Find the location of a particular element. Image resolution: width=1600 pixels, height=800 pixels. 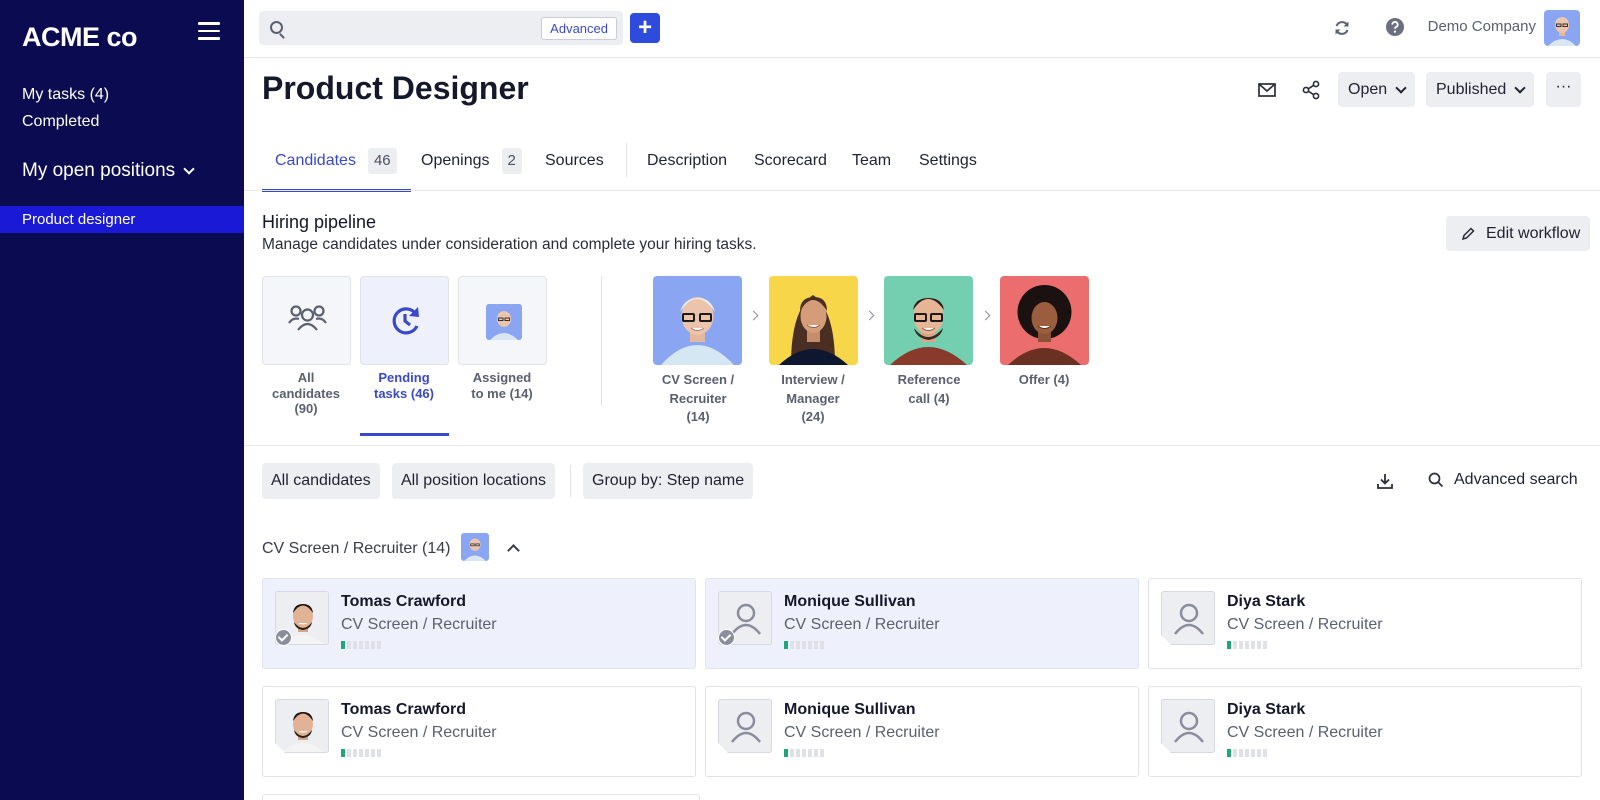

filter-chip-group-by: Group by: Step name is located at coordinates (668, 481).